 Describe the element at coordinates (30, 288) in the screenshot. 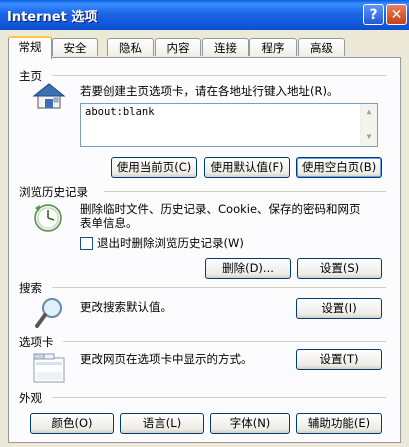

I see `search-group-label: 搜索` at that location.